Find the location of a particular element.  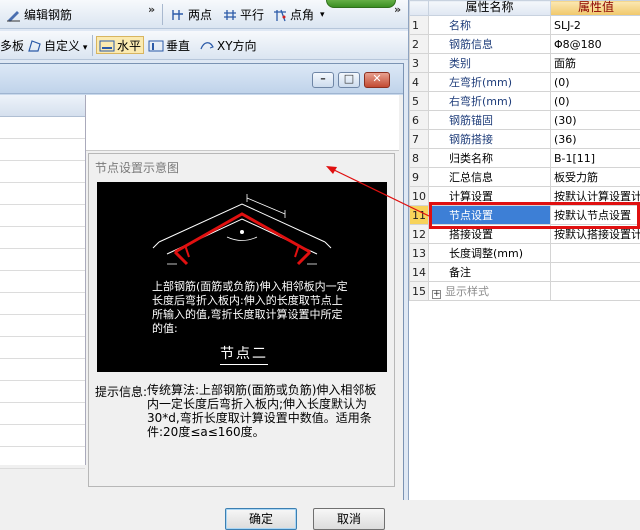

table-row: 13 长度调整(mm) is located at coordinates (525, 253).